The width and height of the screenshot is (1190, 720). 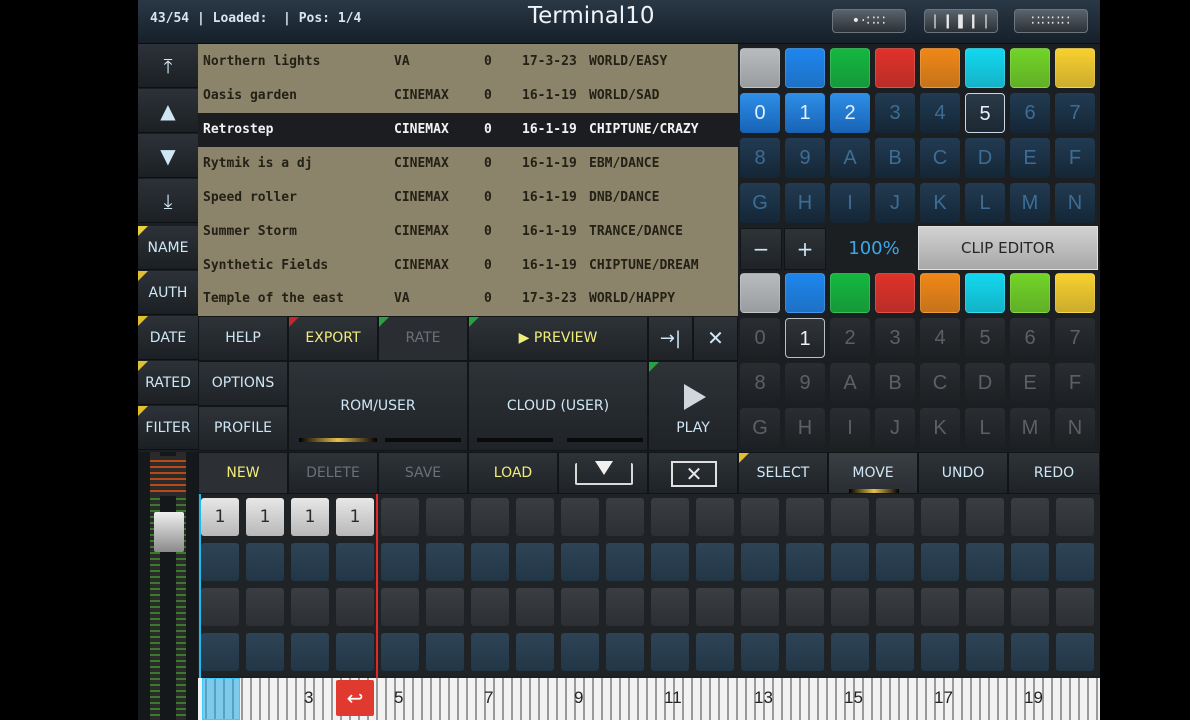 I want to click on list-item: Temple of the east VA 0 17-3-23 WORLD/HAPPY, so click(x=468, y=299).